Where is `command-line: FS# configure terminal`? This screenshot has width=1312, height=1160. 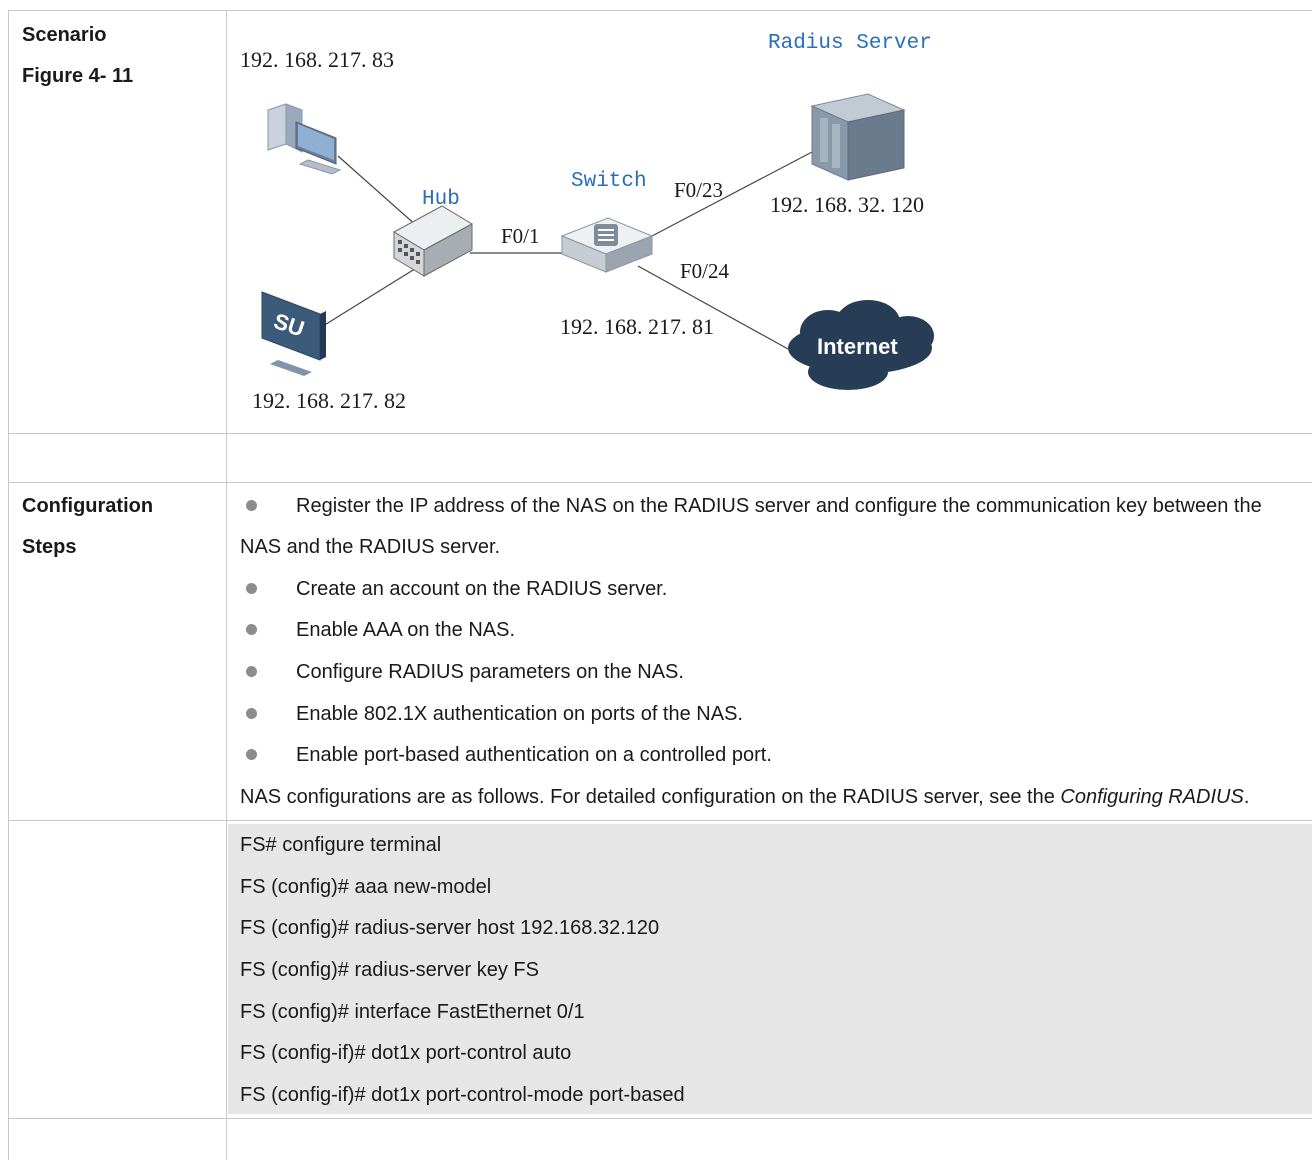 command-line: FS# configure terminal is located at coordinates (341, 845).